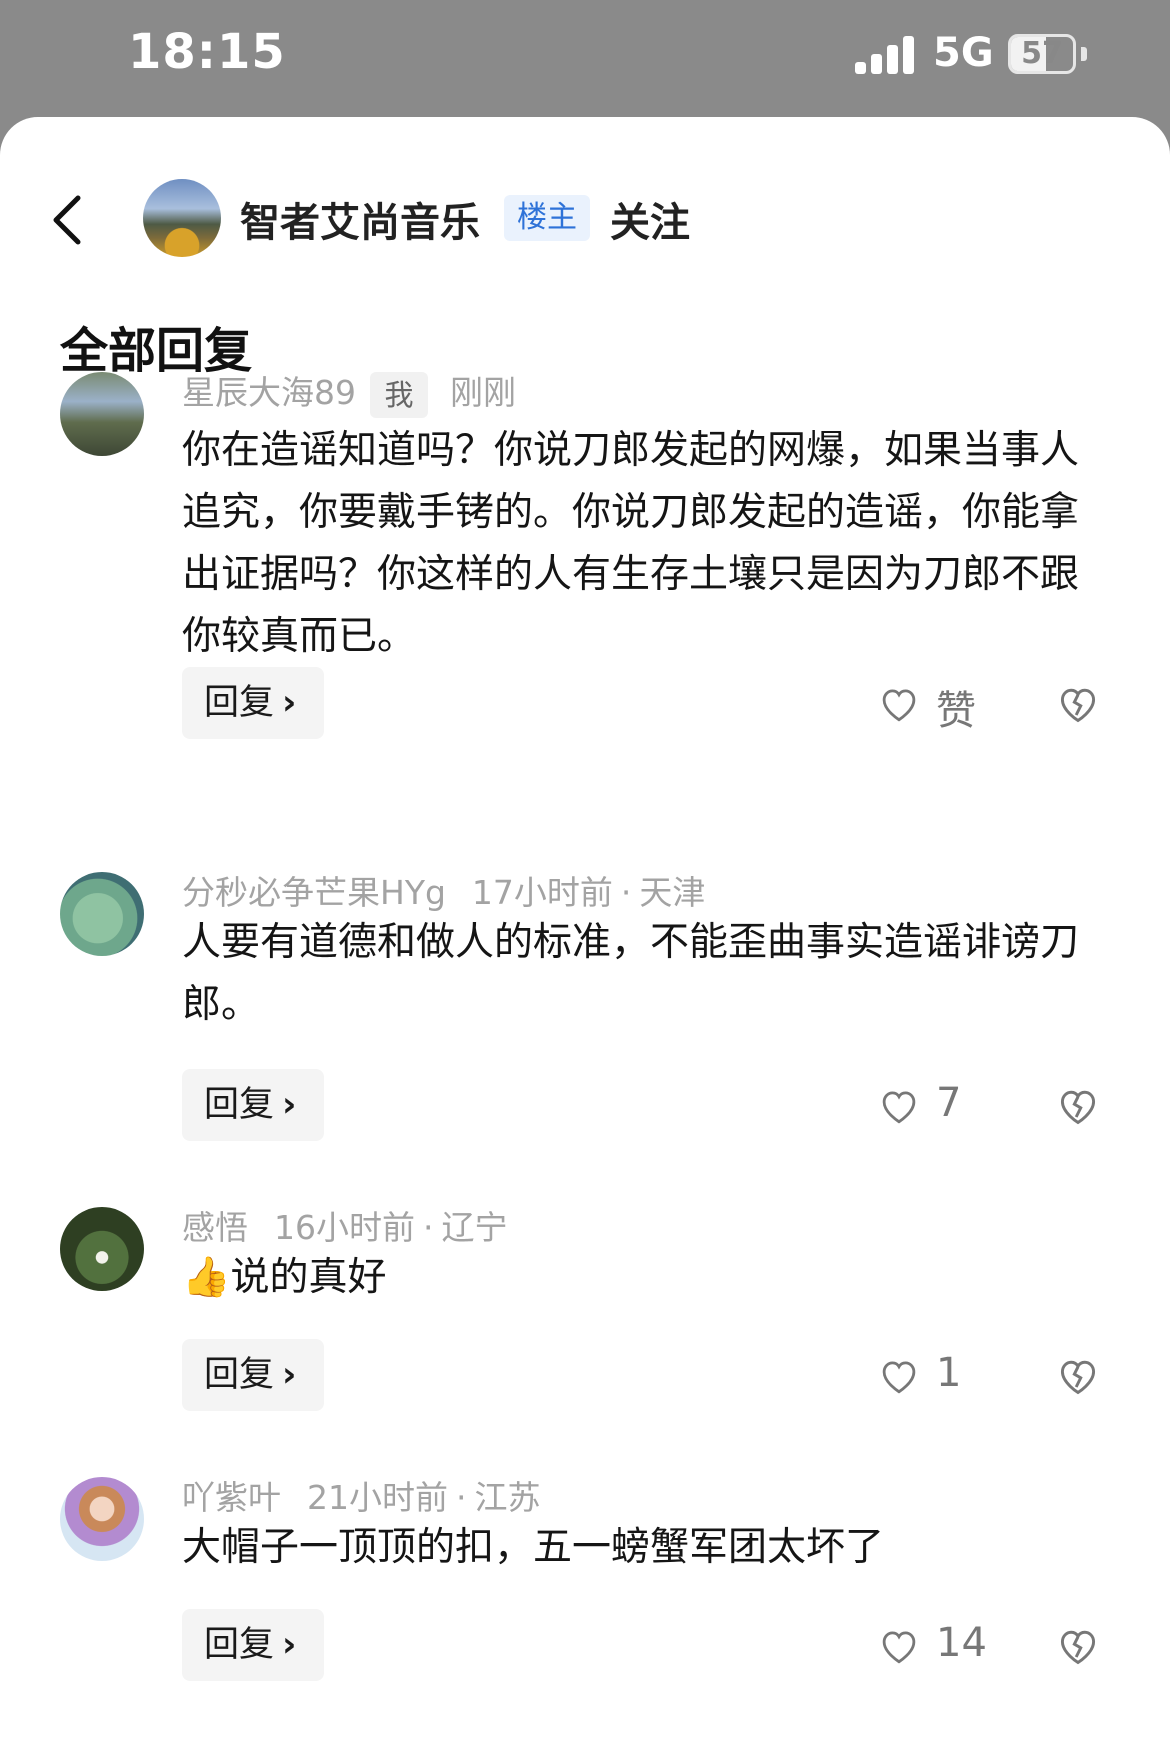  Describe the element at coordinates (269, 392) in the screenshot. I see `comment-author: 星辰大海89` at that location.